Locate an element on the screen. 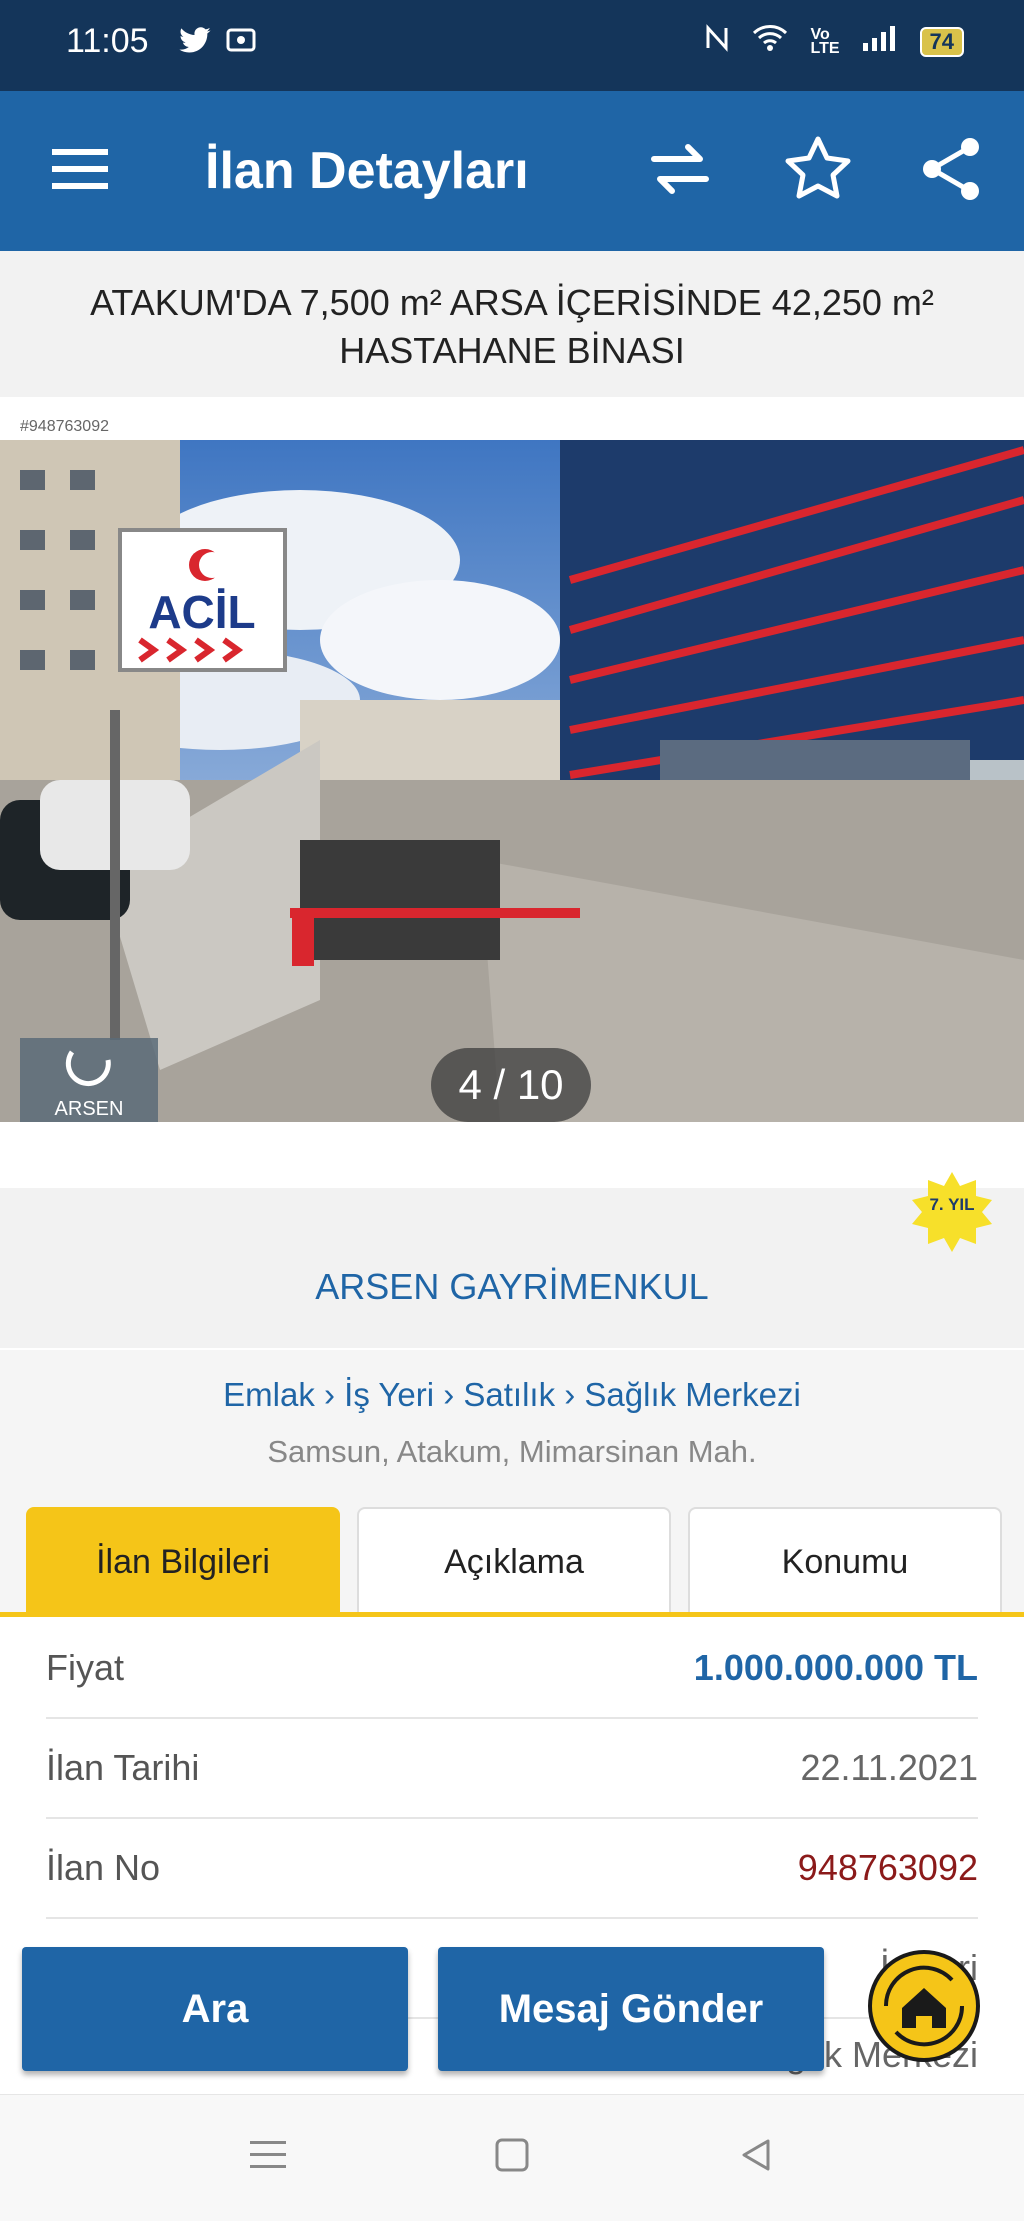  twitter-icon is located at coordinates (195, 44).